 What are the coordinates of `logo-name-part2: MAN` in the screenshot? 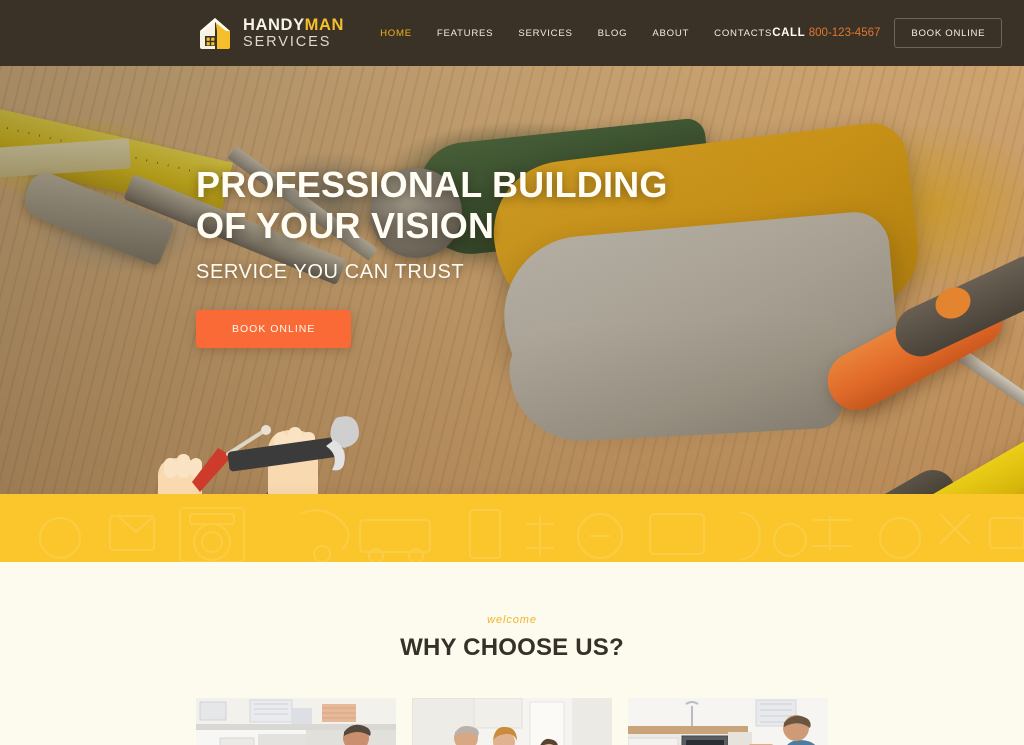 It's located at (324, 25).